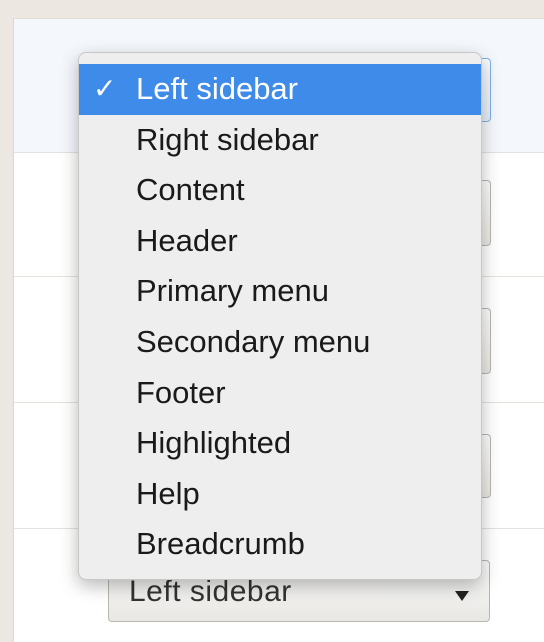  Describe the element at coordinates (220, 544) in the screenshot. I see `dropdown-option-label: Breadcrumb` at that location.